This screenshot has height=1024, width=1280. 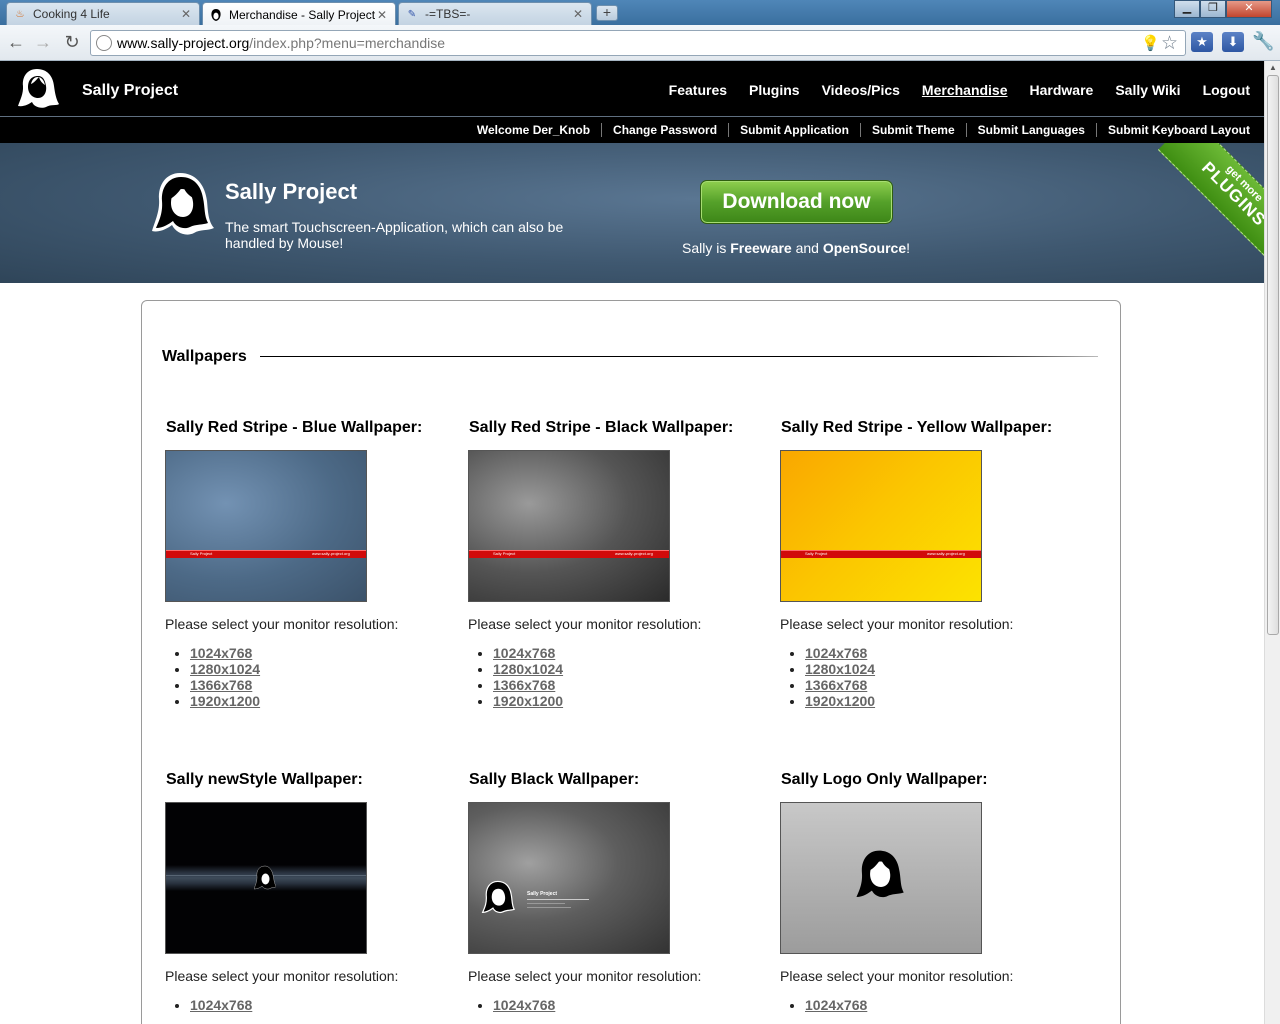 What do you see at coordinates (1249, 9) in the screenshot?
I see `close-window-icon: ✕` at bounding box center [1249, 9].